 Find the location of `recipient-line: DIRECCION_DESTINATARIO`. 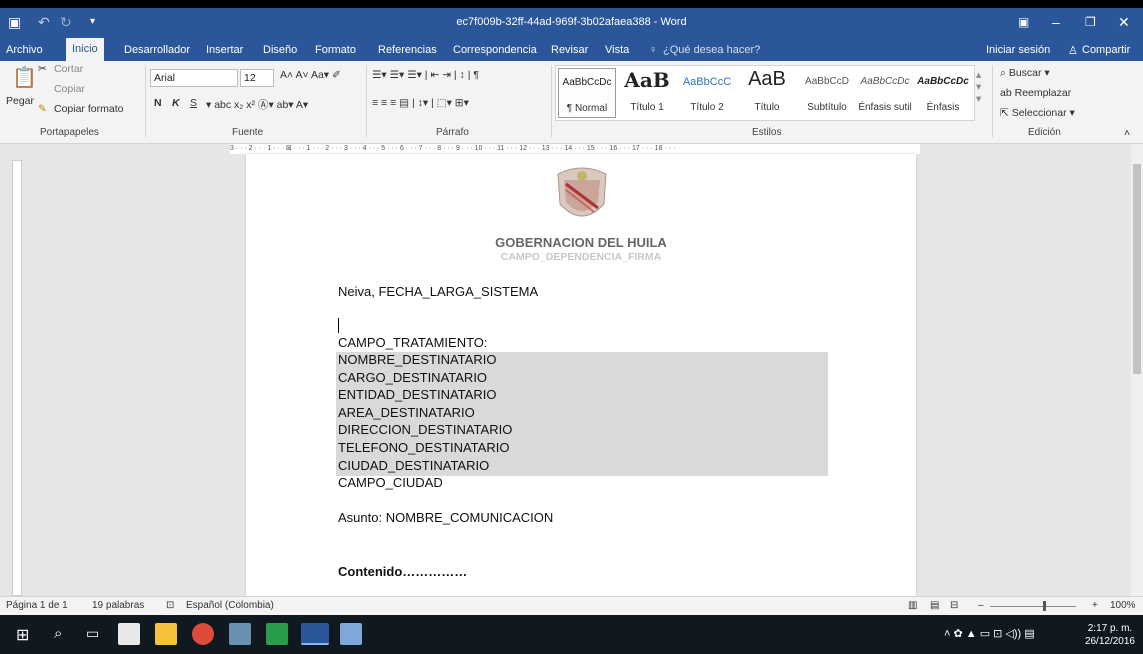

recipient-line: DIRECCION_DESTINATARIO is located at coordinates (425, 429).